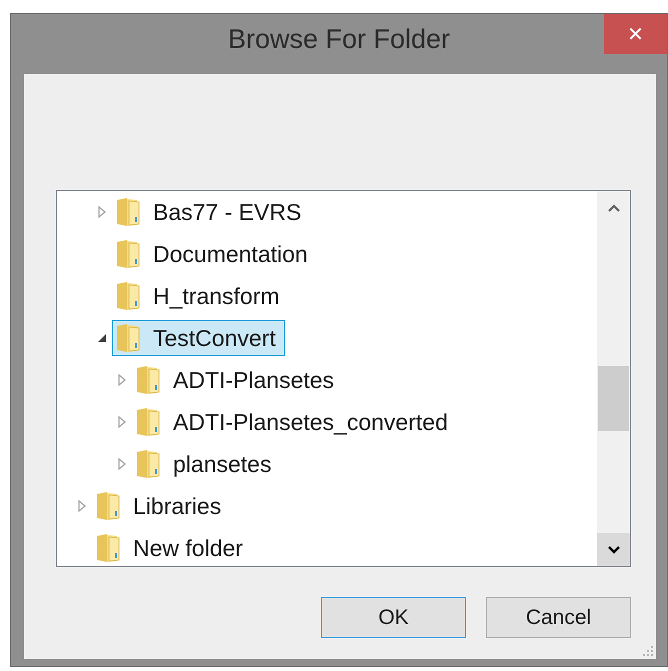  What do you see at coordinates (613, 398) in the screenshot?
I see `scrollbar-thumb` at bounding box center [613, 398].